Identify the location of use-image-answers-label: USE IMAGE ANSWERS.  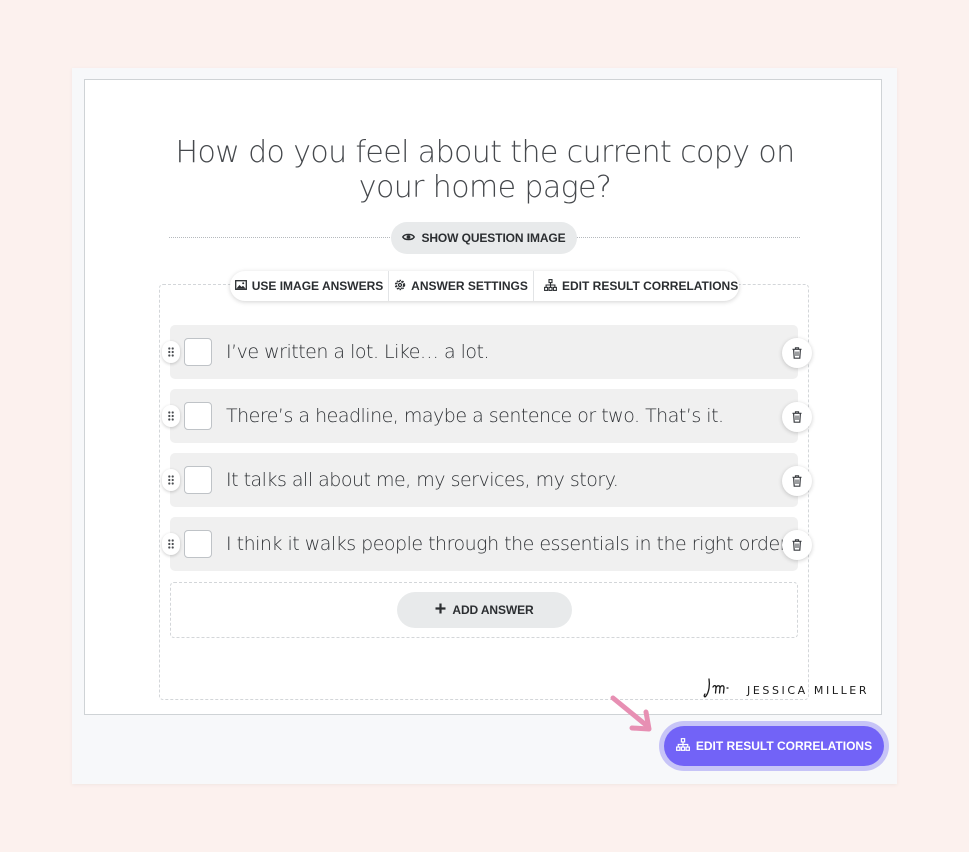
(317, 286).